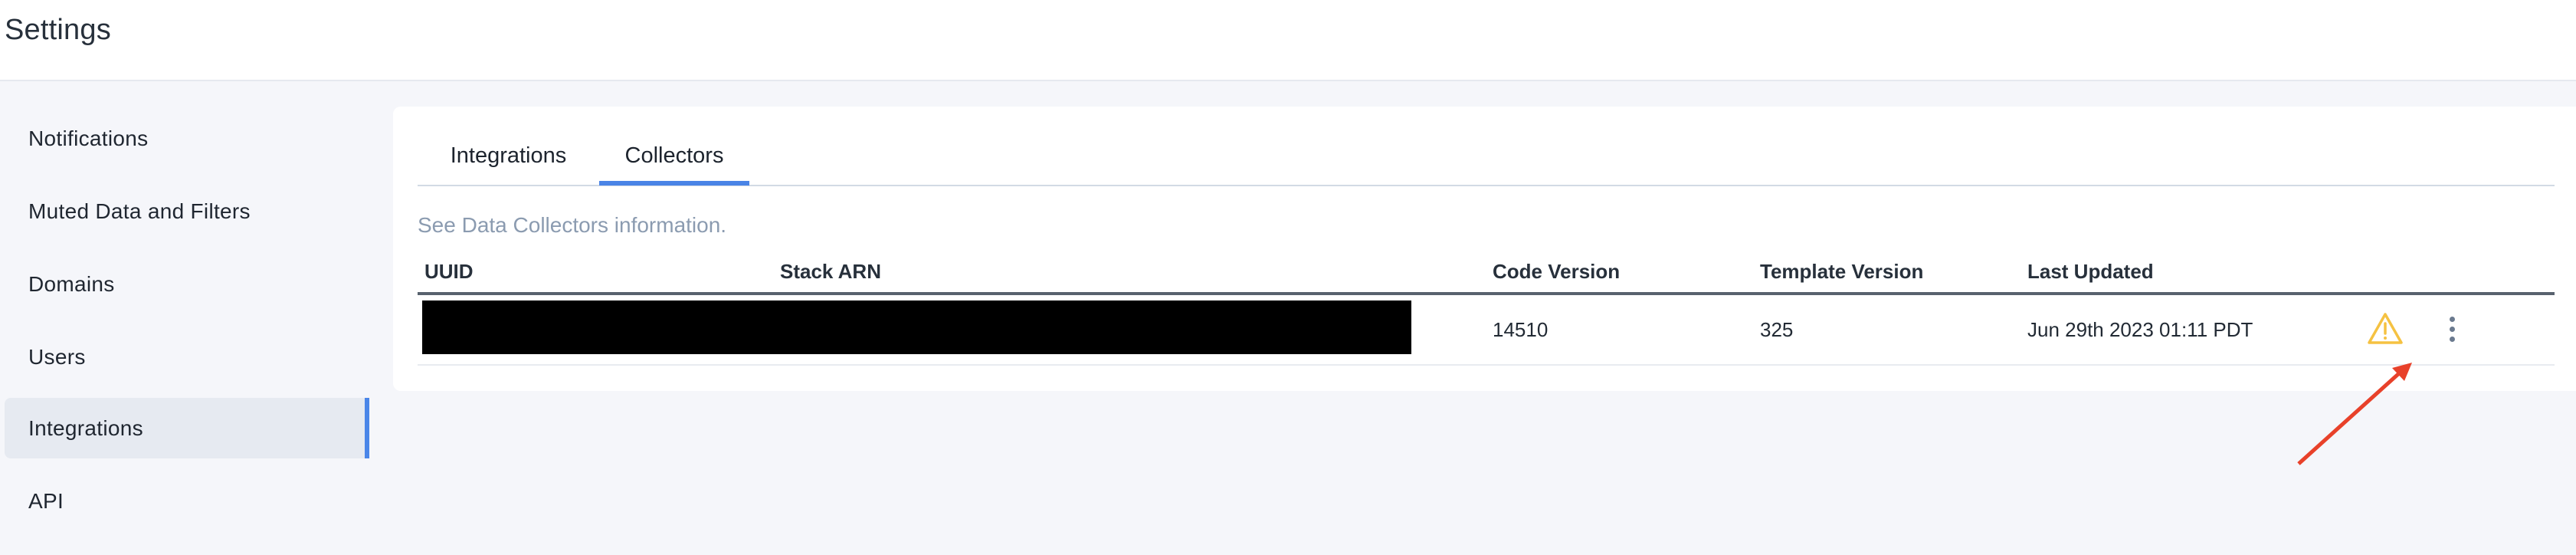  What do you see at coordinates (572, 225) in the screenshot?
I see `collectors-description: See Data Collectors information.` at bounding box center [572, 225].